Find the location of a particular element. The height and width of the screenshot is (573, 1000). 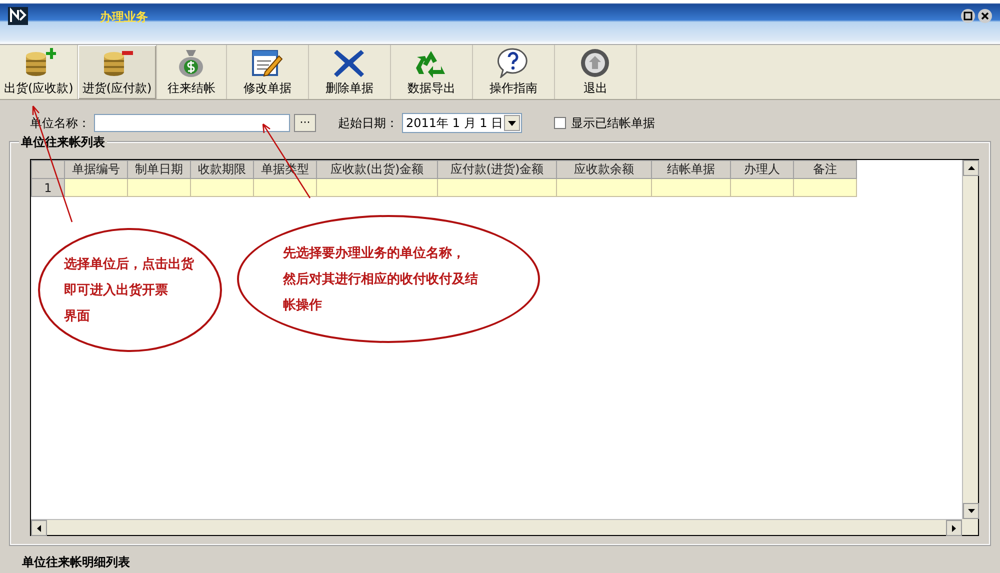

scroll-right-icon is located at coordinates (954, 528).